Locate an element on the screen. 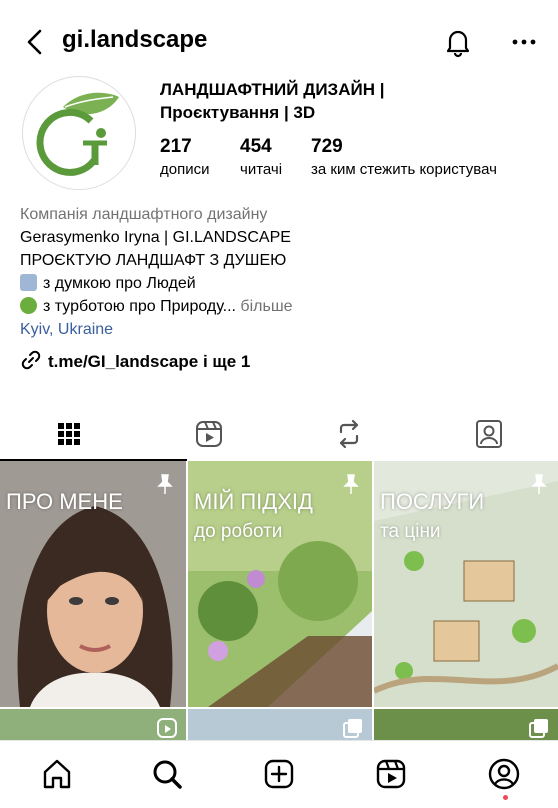 This screenshot has height=808, width=558. logo-icon is located at coordinates (77, 134).